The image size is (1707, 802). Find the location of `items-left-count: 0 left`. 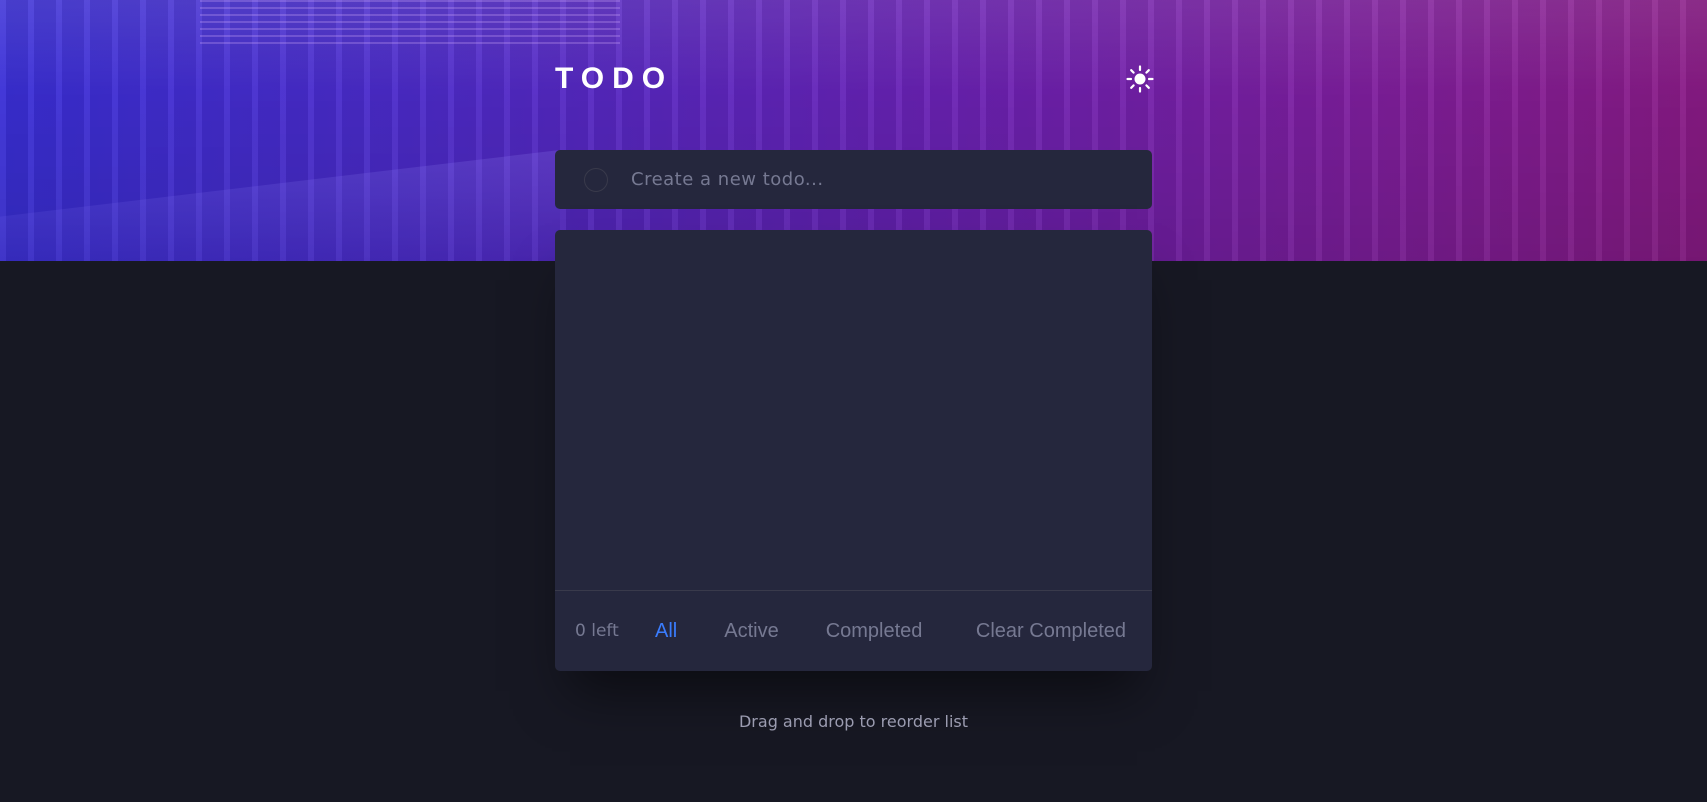

items-left-count: 0 left is located at coordinates (597, 631).